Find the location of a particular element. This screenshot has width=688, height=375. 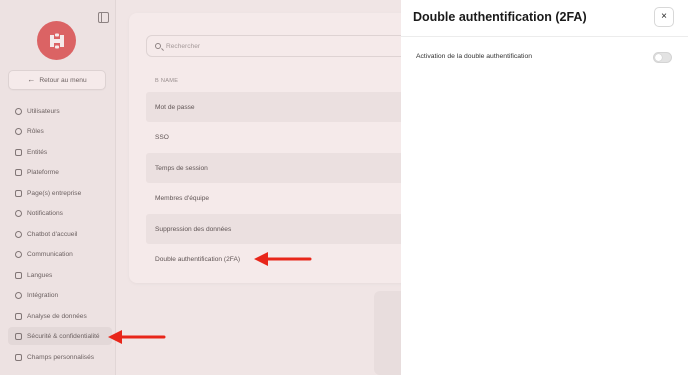

drawer-divider is located at coordinates (544, 36).